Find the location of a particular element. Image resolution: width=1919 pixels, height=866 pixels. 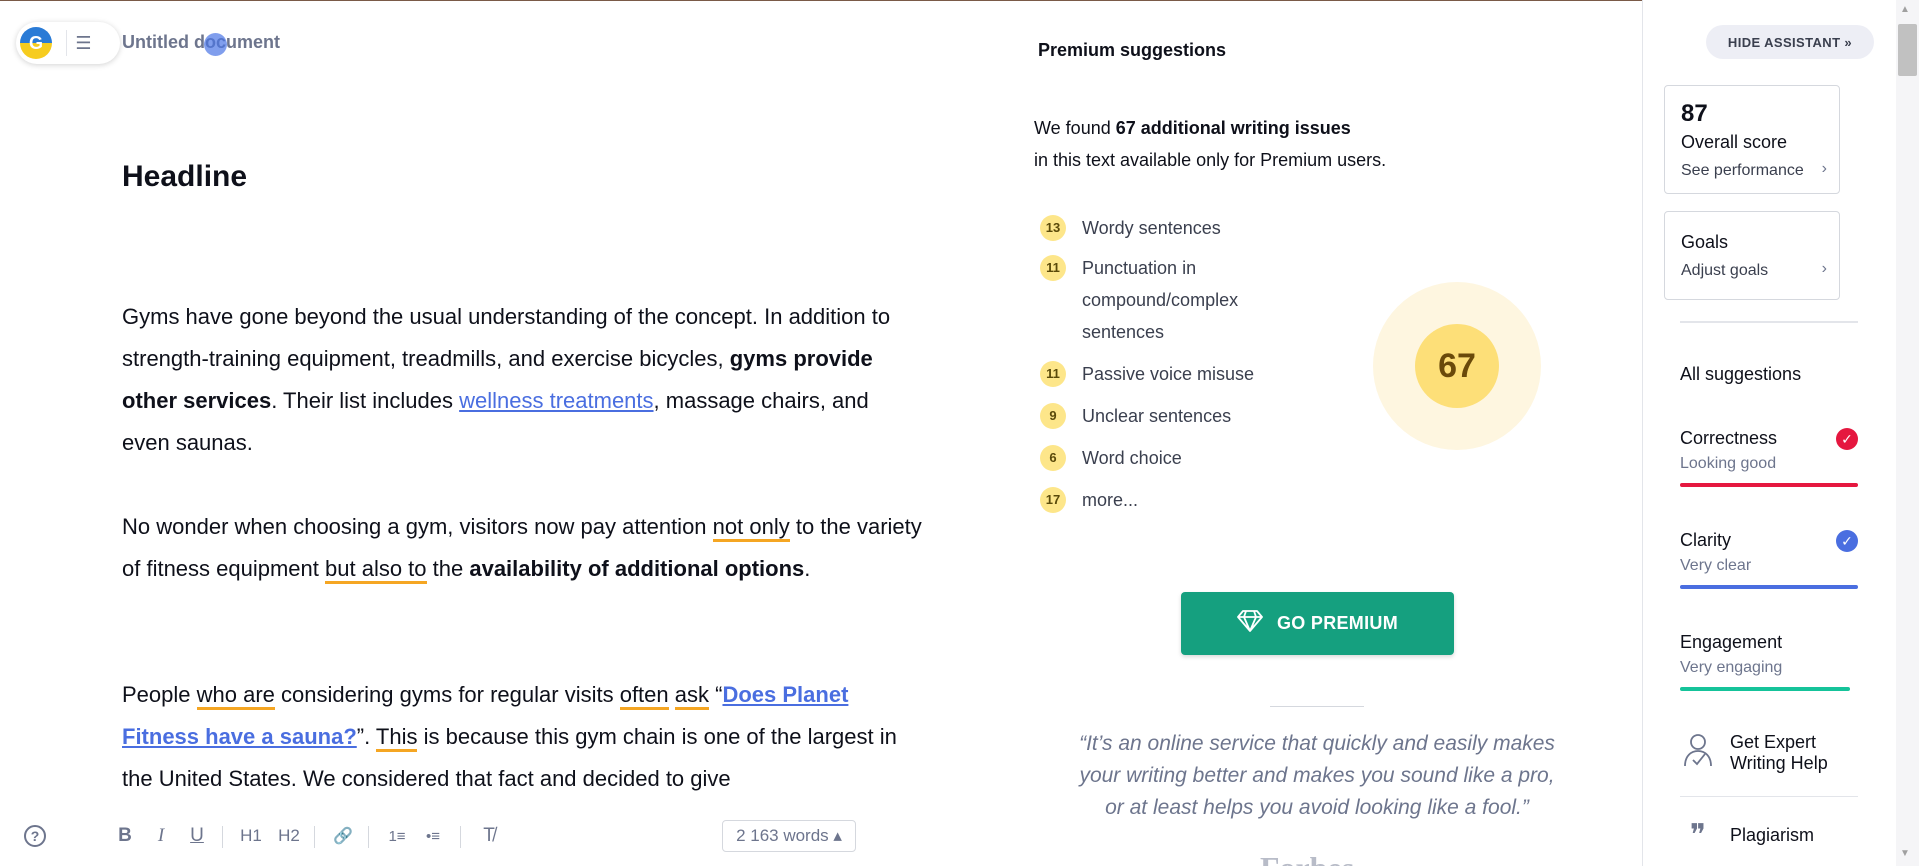

bold-text: availability of additional options is located at coordinates (637, 568).